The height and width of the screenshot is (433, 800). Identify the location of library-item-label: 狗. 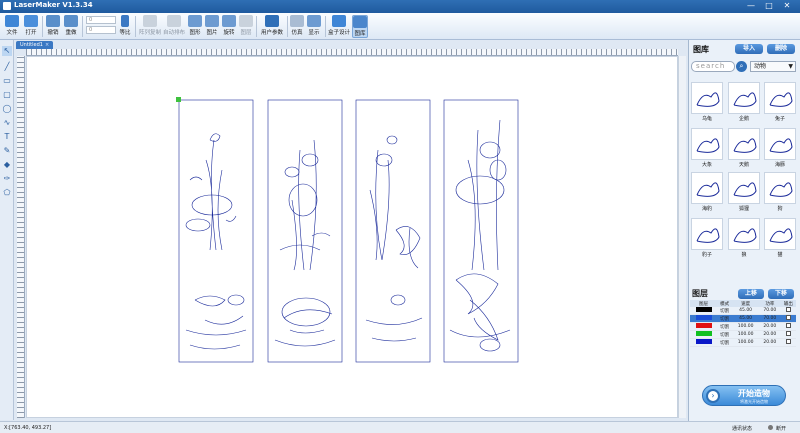
(780, 209).